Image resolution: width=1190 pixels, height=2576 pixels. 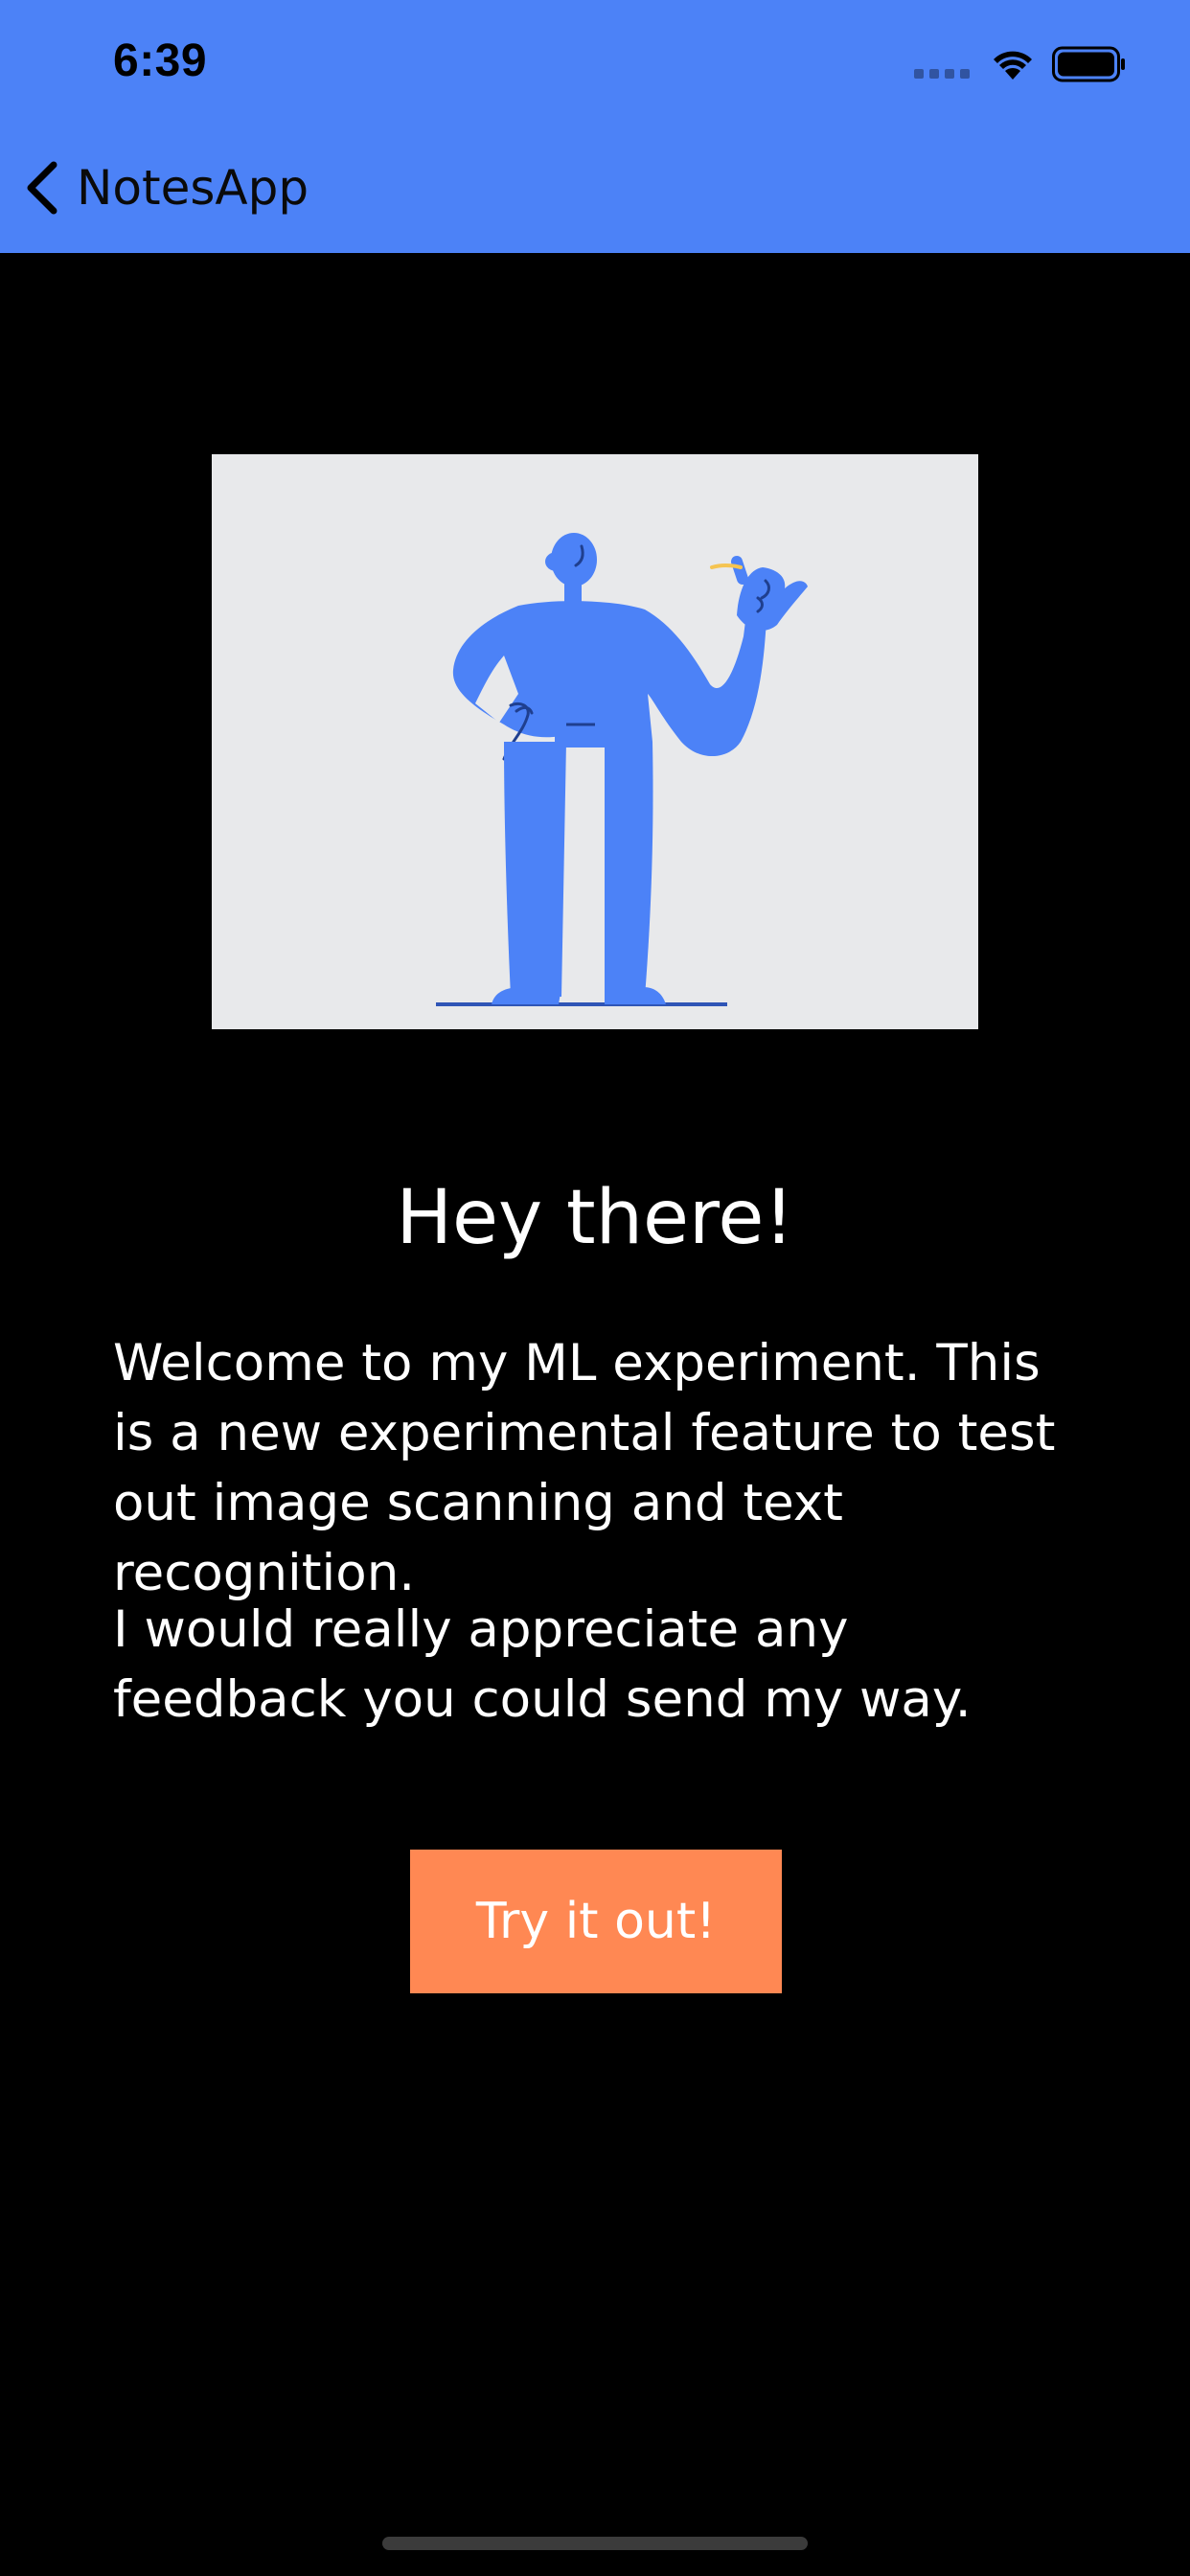 What do you see at coordinates (1013, 65) in the screenshot?
I see `wifi-icon` at bounding box center [1013, 65].